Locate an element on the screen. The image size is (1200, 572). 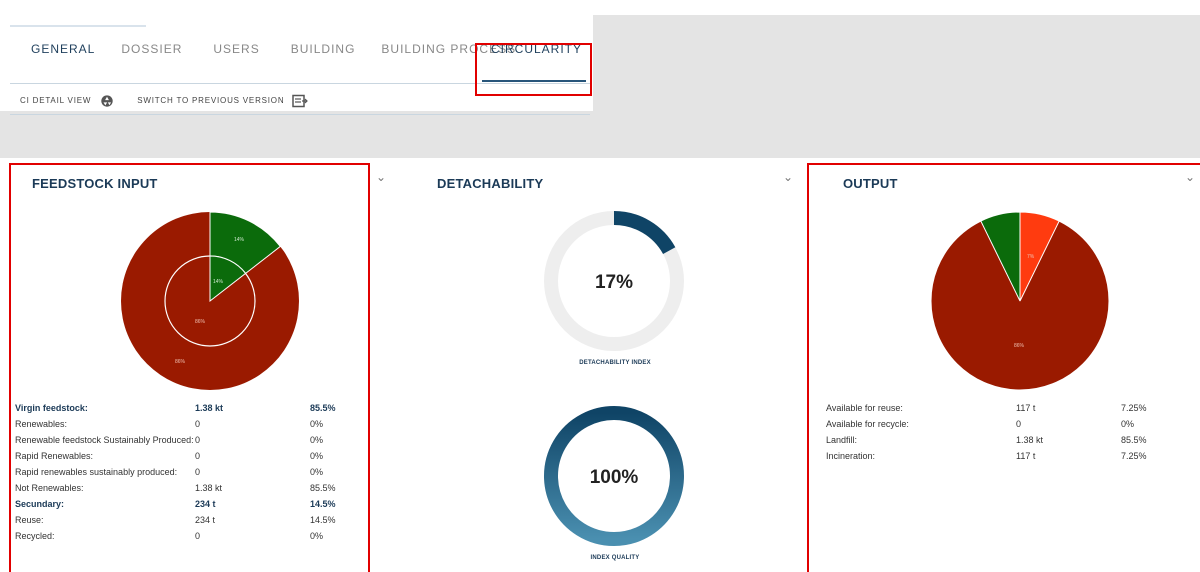
output-row-label: Incineration: is located at coordinates (851, 456).